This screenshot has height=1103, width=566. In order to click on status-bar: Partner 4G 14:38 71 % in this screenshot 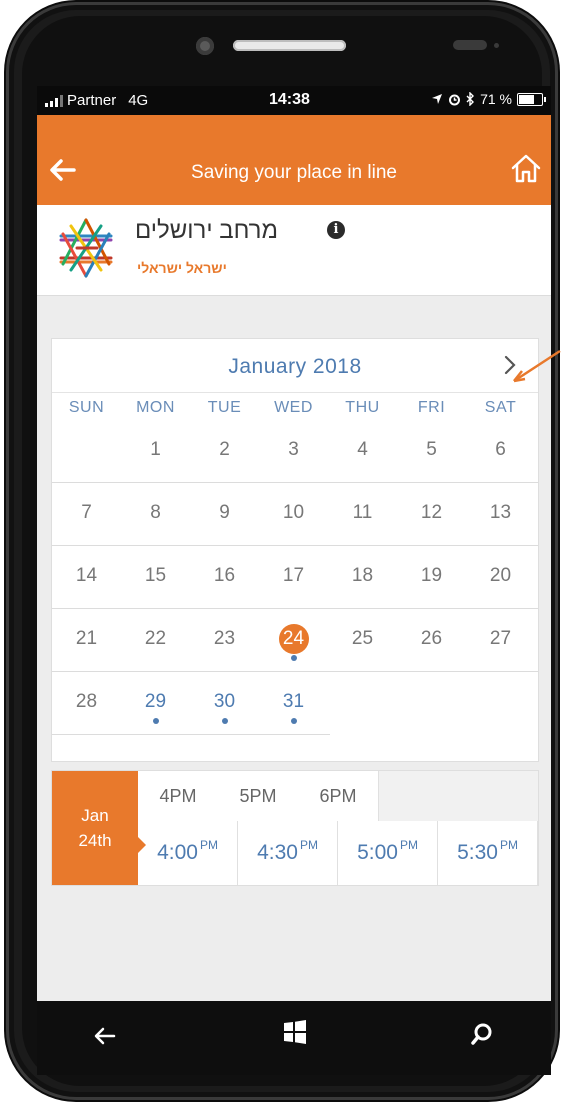, I will do `click(294, 100)`.